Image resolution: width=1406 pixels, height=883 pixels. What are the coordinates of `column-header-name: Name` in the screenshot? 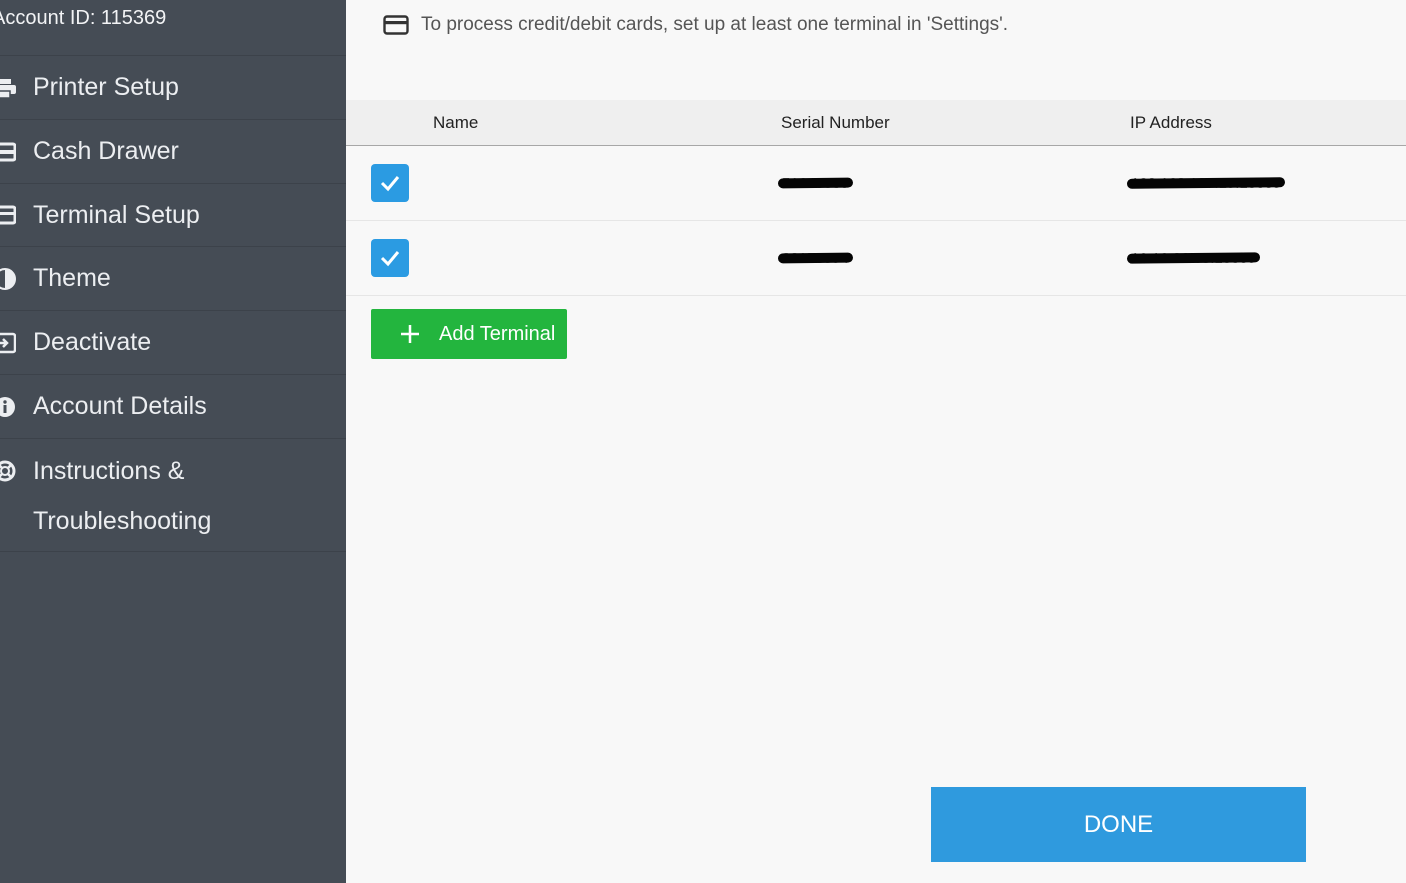 It's located at (456, 122).